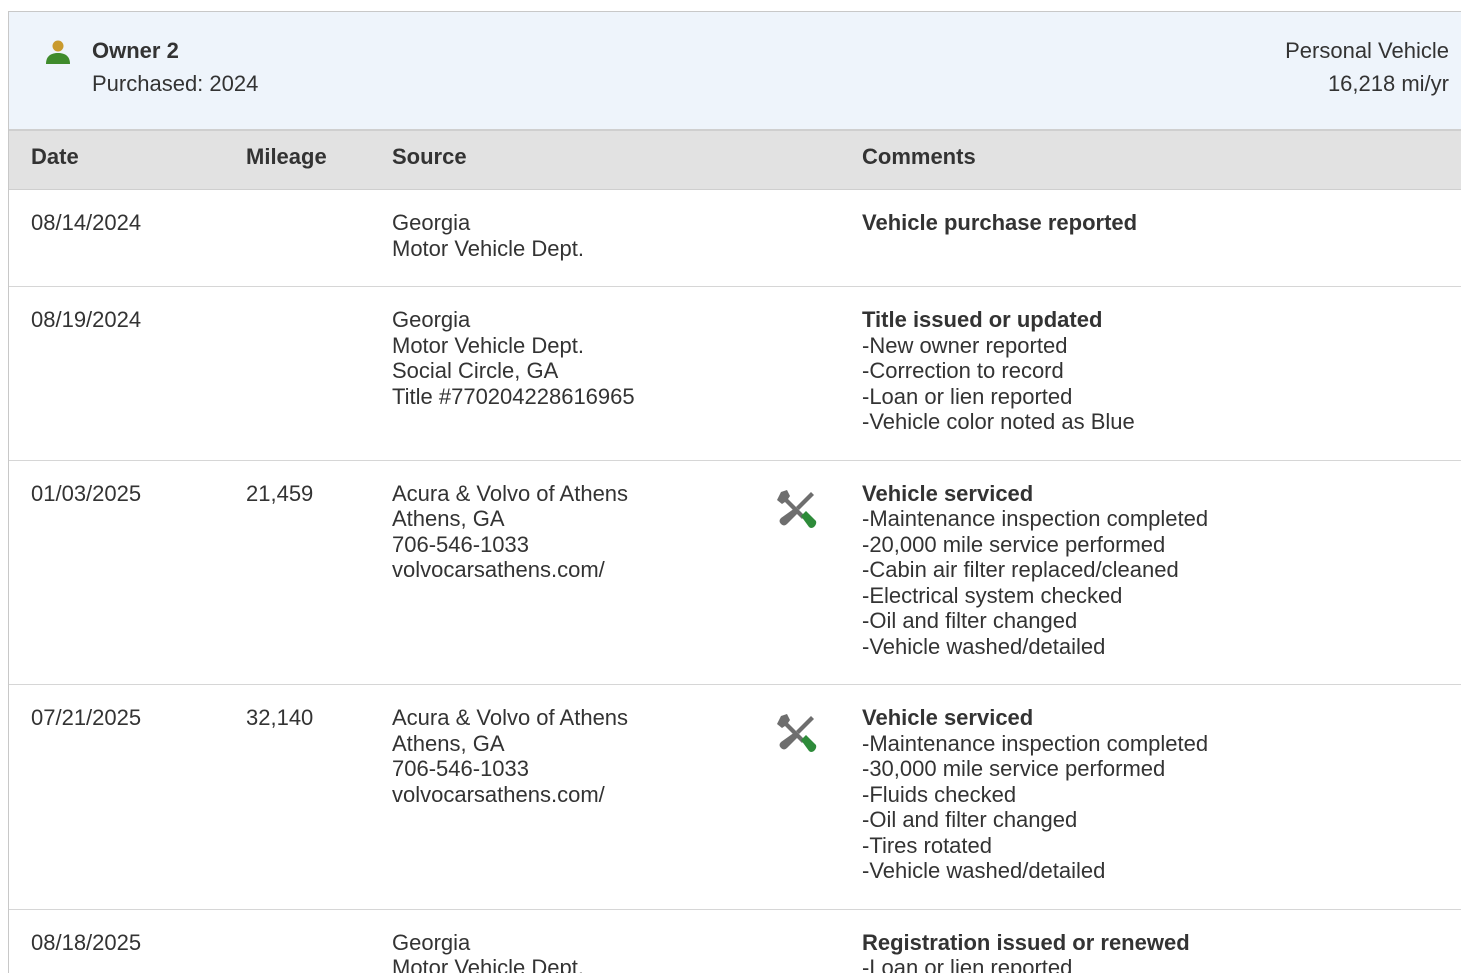 The image size is (1461, 973). I want to click on comment-title: Vehicle purchase reported, so click(1000, 222).